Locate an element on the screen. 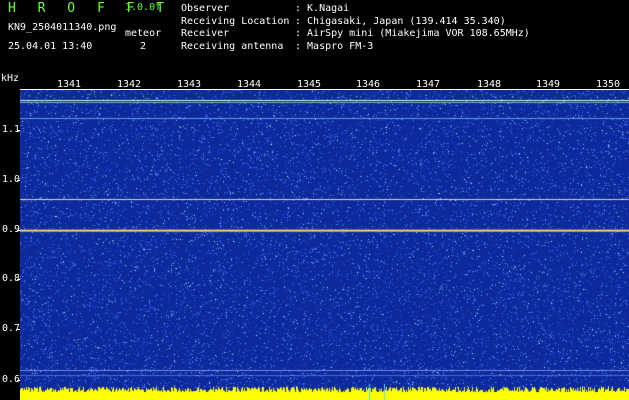 The image size is (629, 400). meta-row-observer: Observer : K.Nagai is located at coordinates (355, 9).